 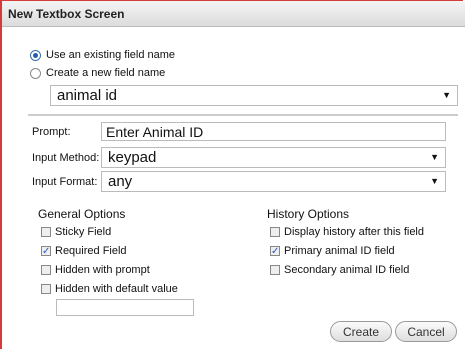 I want to click on input-format-label: Input Format:, so click(x=65, y=182).